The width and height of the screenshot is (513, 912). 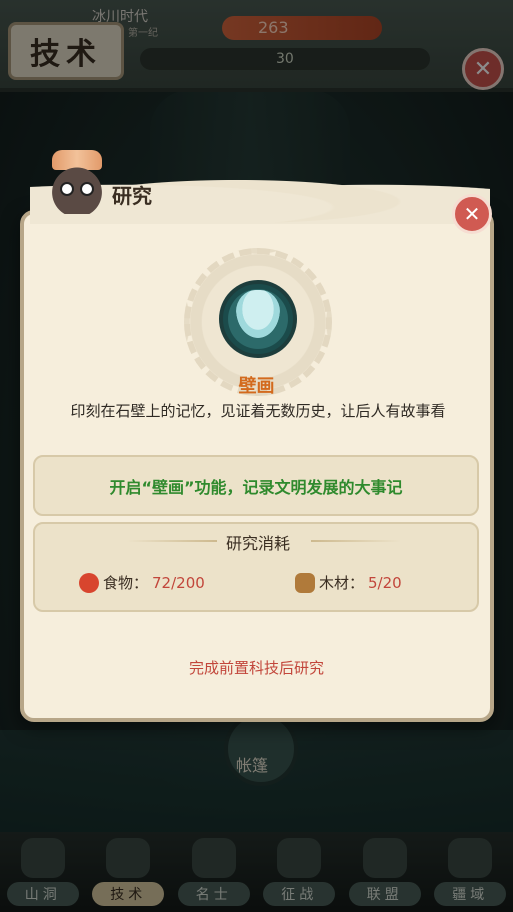 I want to click on cost-item-food: 食物： 72/200, so click(x=142, y=582).